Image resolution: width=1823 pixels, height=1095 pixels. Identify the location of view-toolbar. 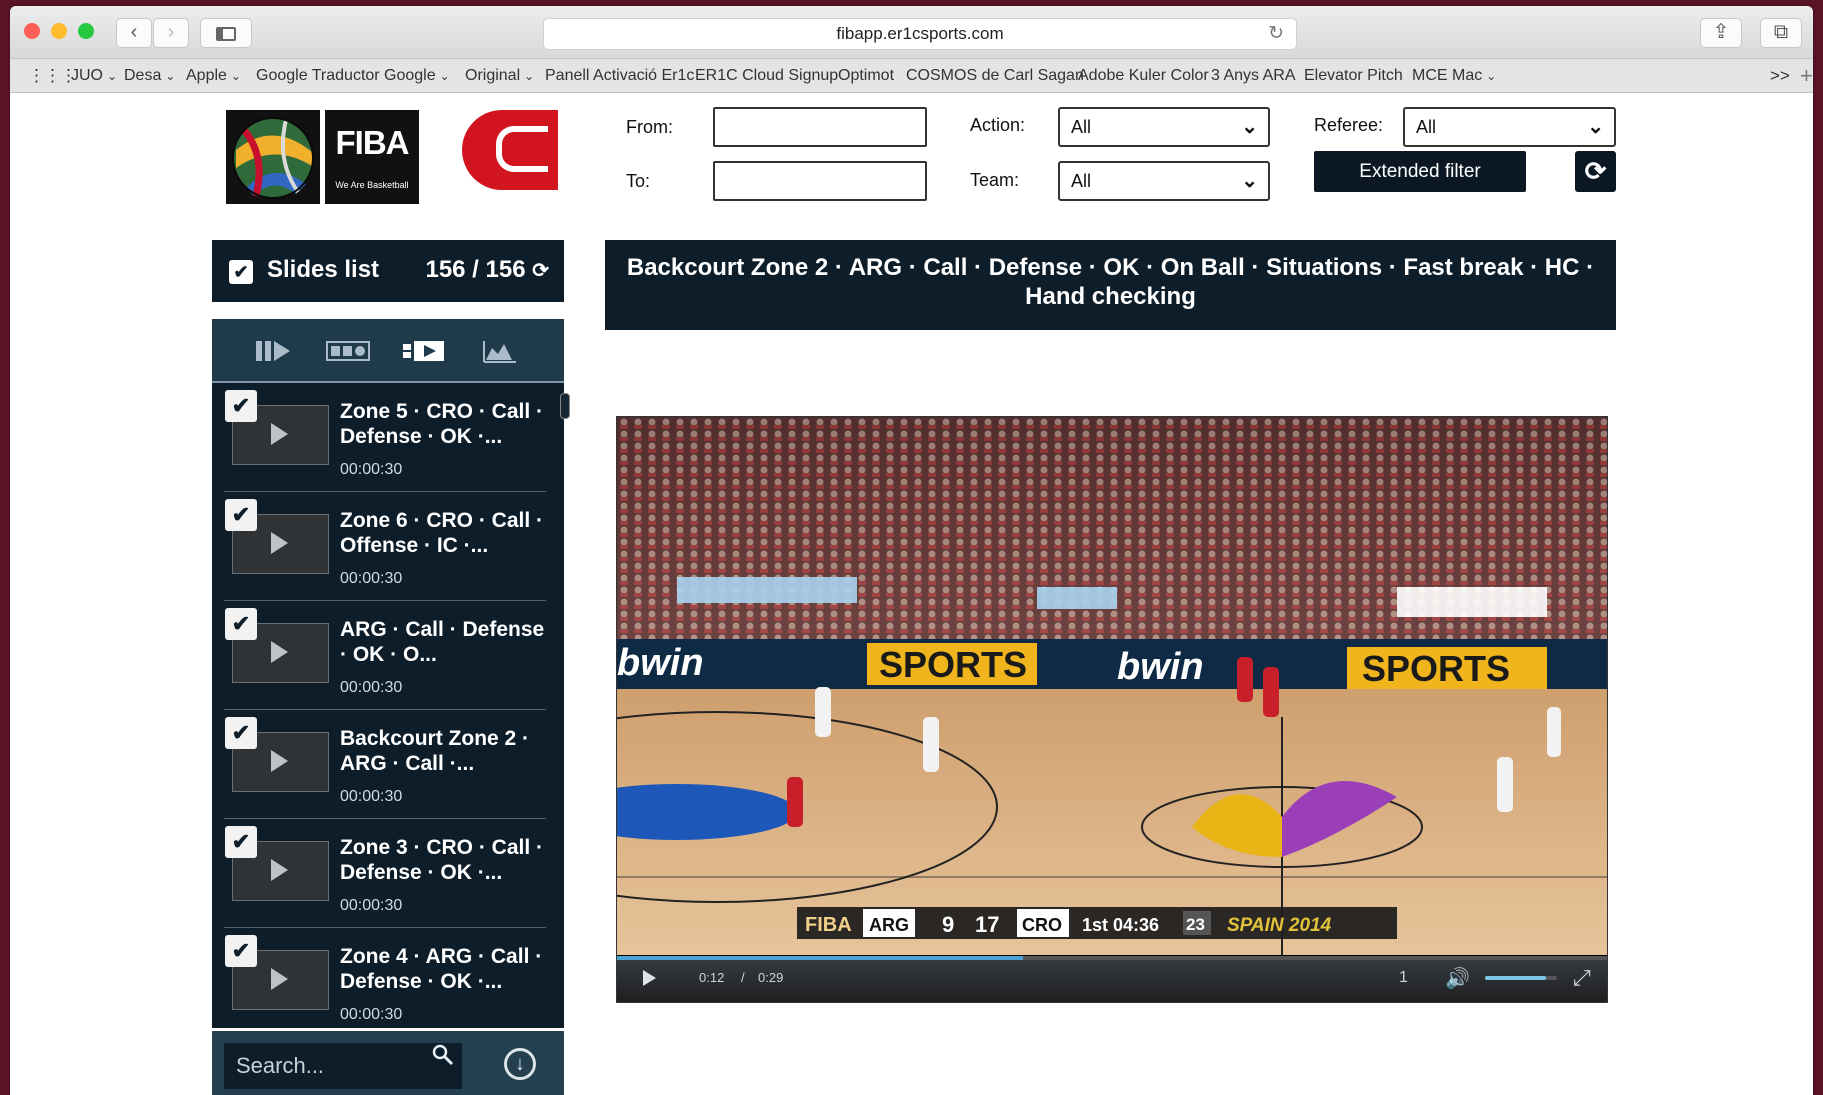
(388, 351).